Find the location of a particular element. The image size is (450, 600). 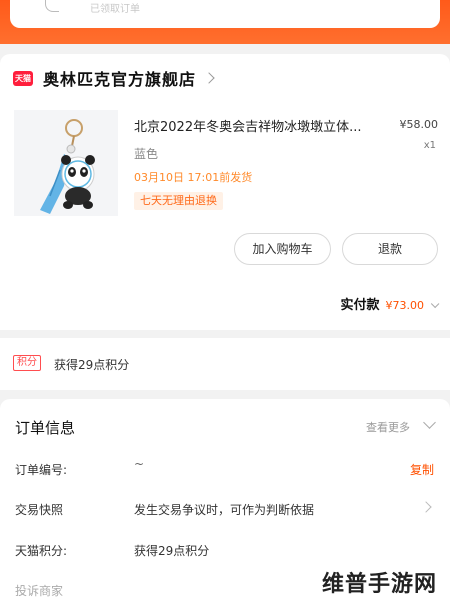

shop-header: 天猫 奥林匹克官方旗舰店 is located at coordinates (114, 78).